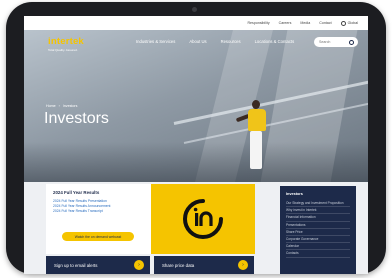  I want to click on intertek-symbol-tile, so click(203, 219).